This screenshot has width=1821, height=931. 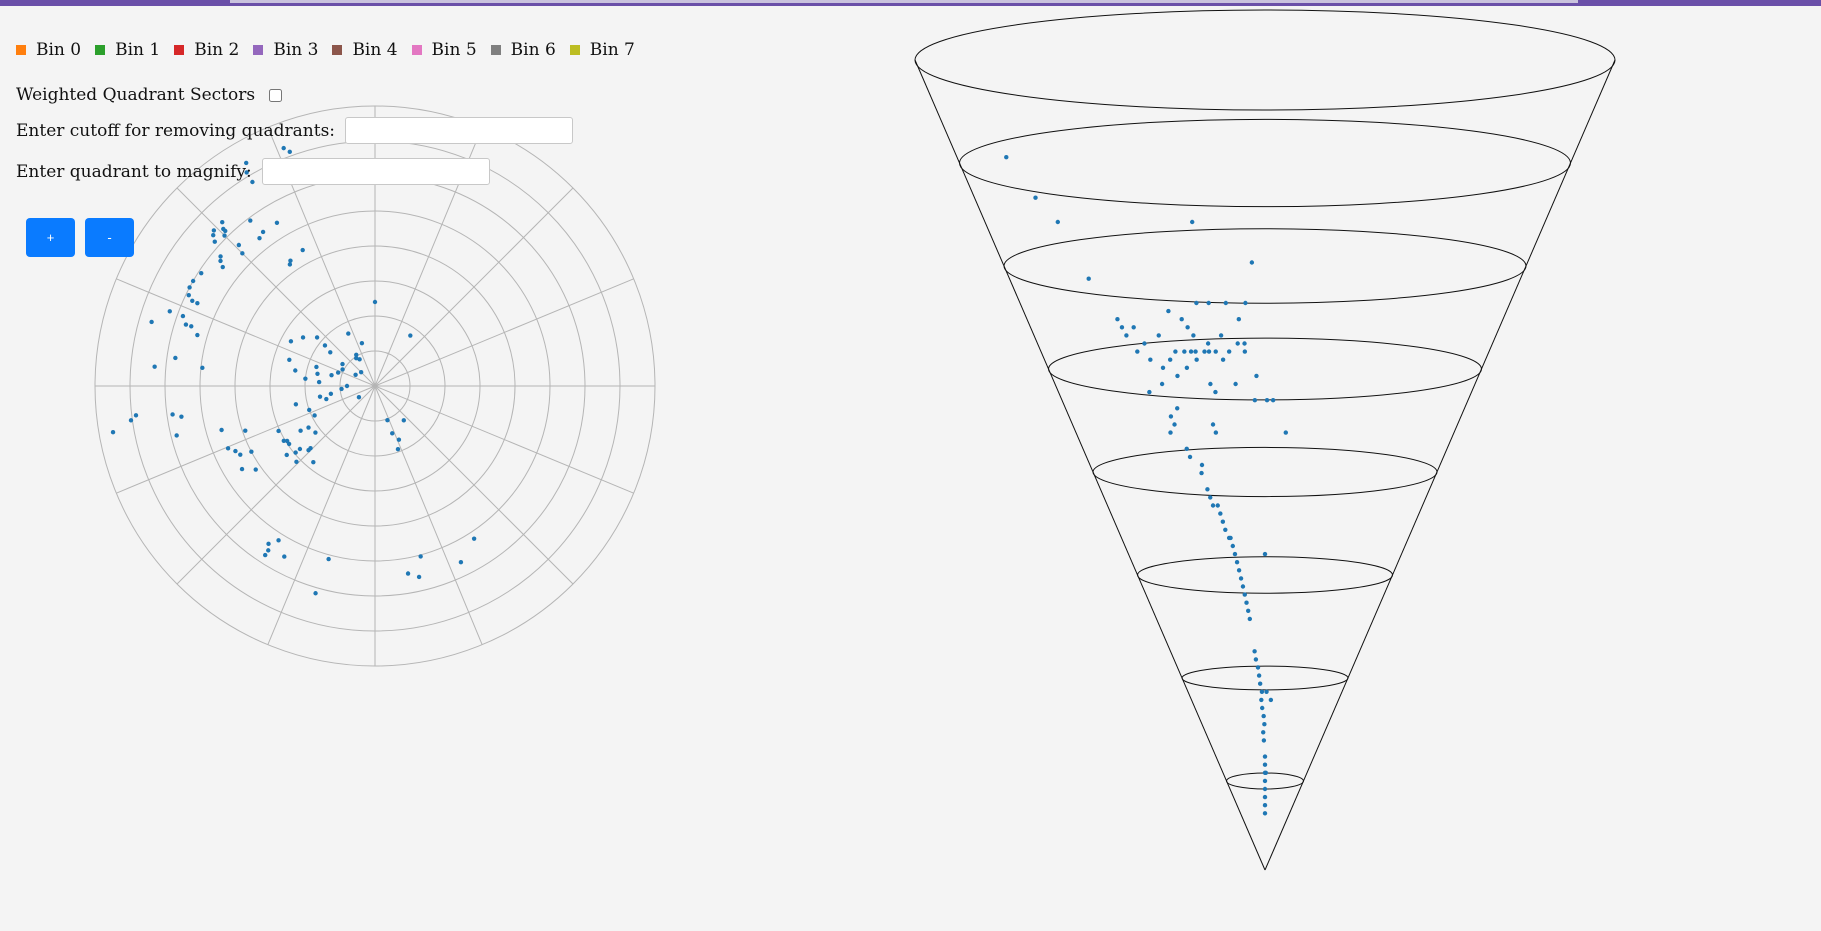 What do you see at coordinates (50, 237) in the screenshot?
I see `zoom-in-button: +` at bounding box center [50, 237].